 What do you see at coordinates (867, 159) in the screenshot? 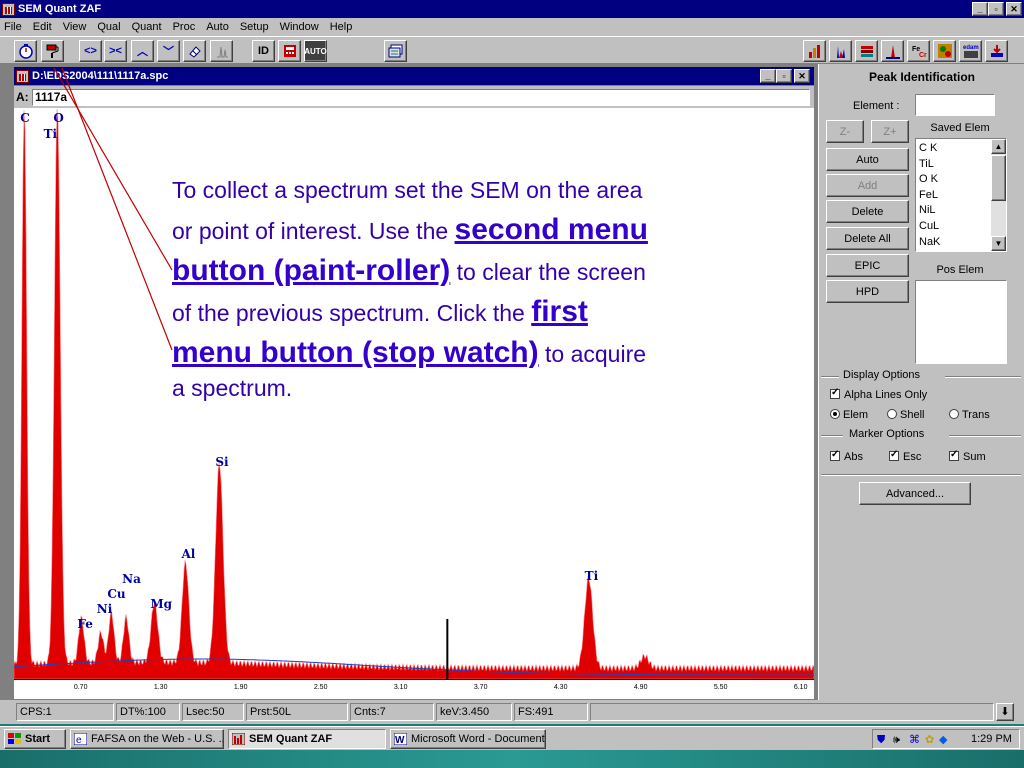
I see `auto-id-button: Auto` at bounding box center [867, 159].